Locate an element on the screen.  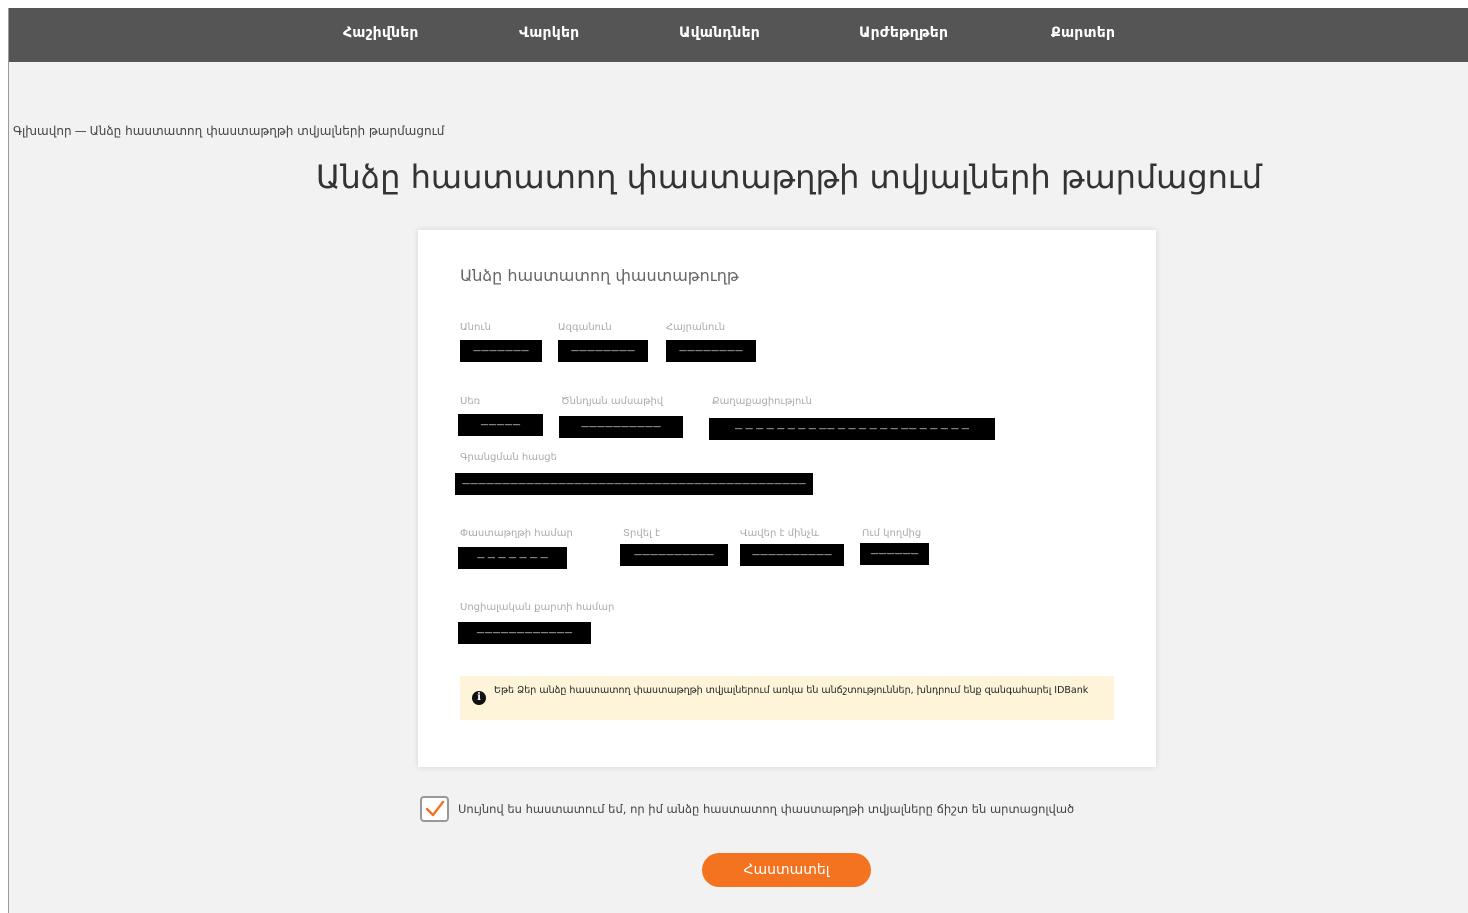
field-first-name: Անուն ——————— is located at coordinates (505, 343).